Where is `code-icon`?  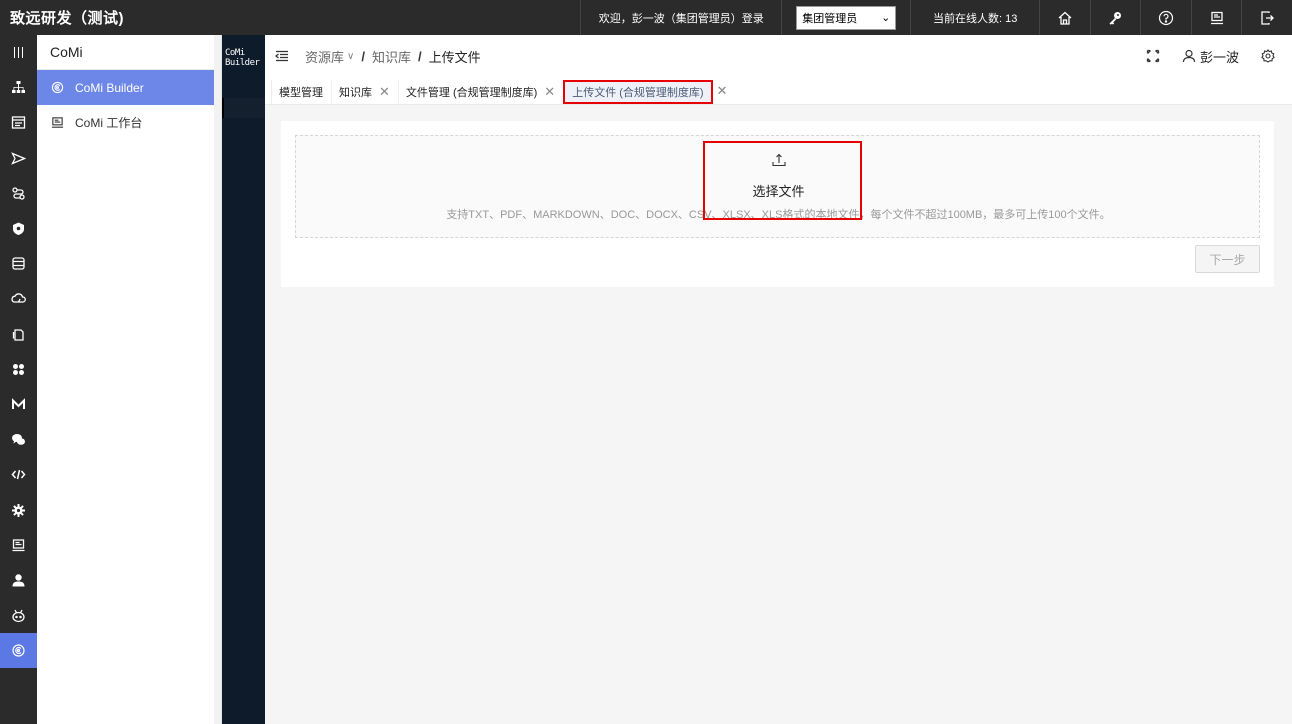 code-icon is located at coordinates (18, 475).